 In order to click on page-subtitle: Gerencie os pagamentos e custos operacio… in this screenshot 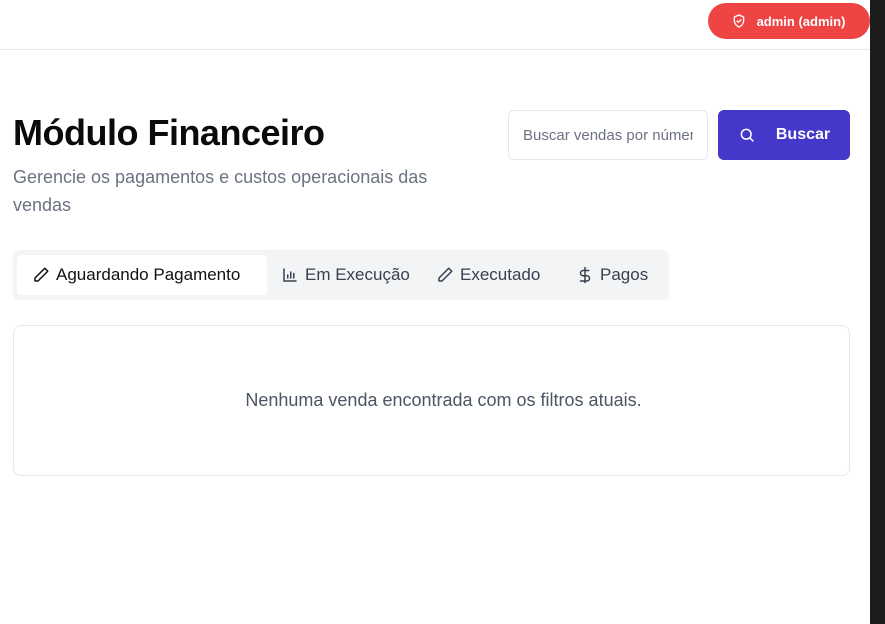, I will do `click(220, 191)`.